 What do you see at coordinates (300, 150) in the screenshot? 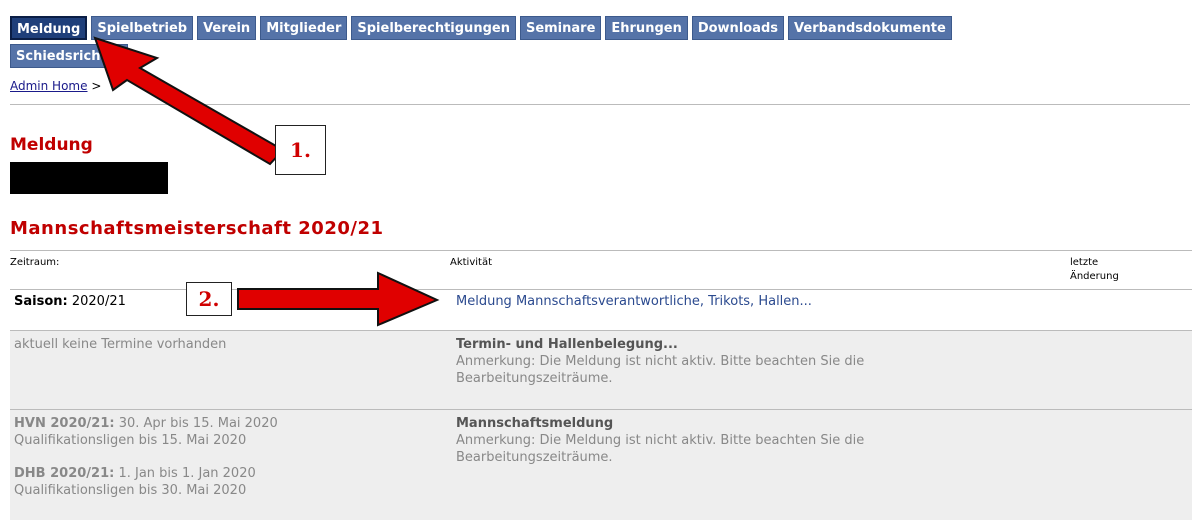
I see `annotation-step-1: 1.` at bounding box center [300, 150].